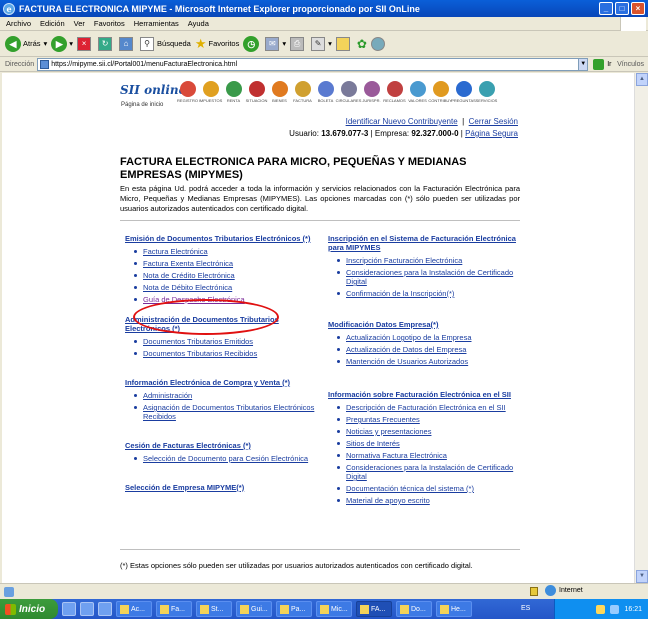  I want to click on folder-button, so click(344, 43).